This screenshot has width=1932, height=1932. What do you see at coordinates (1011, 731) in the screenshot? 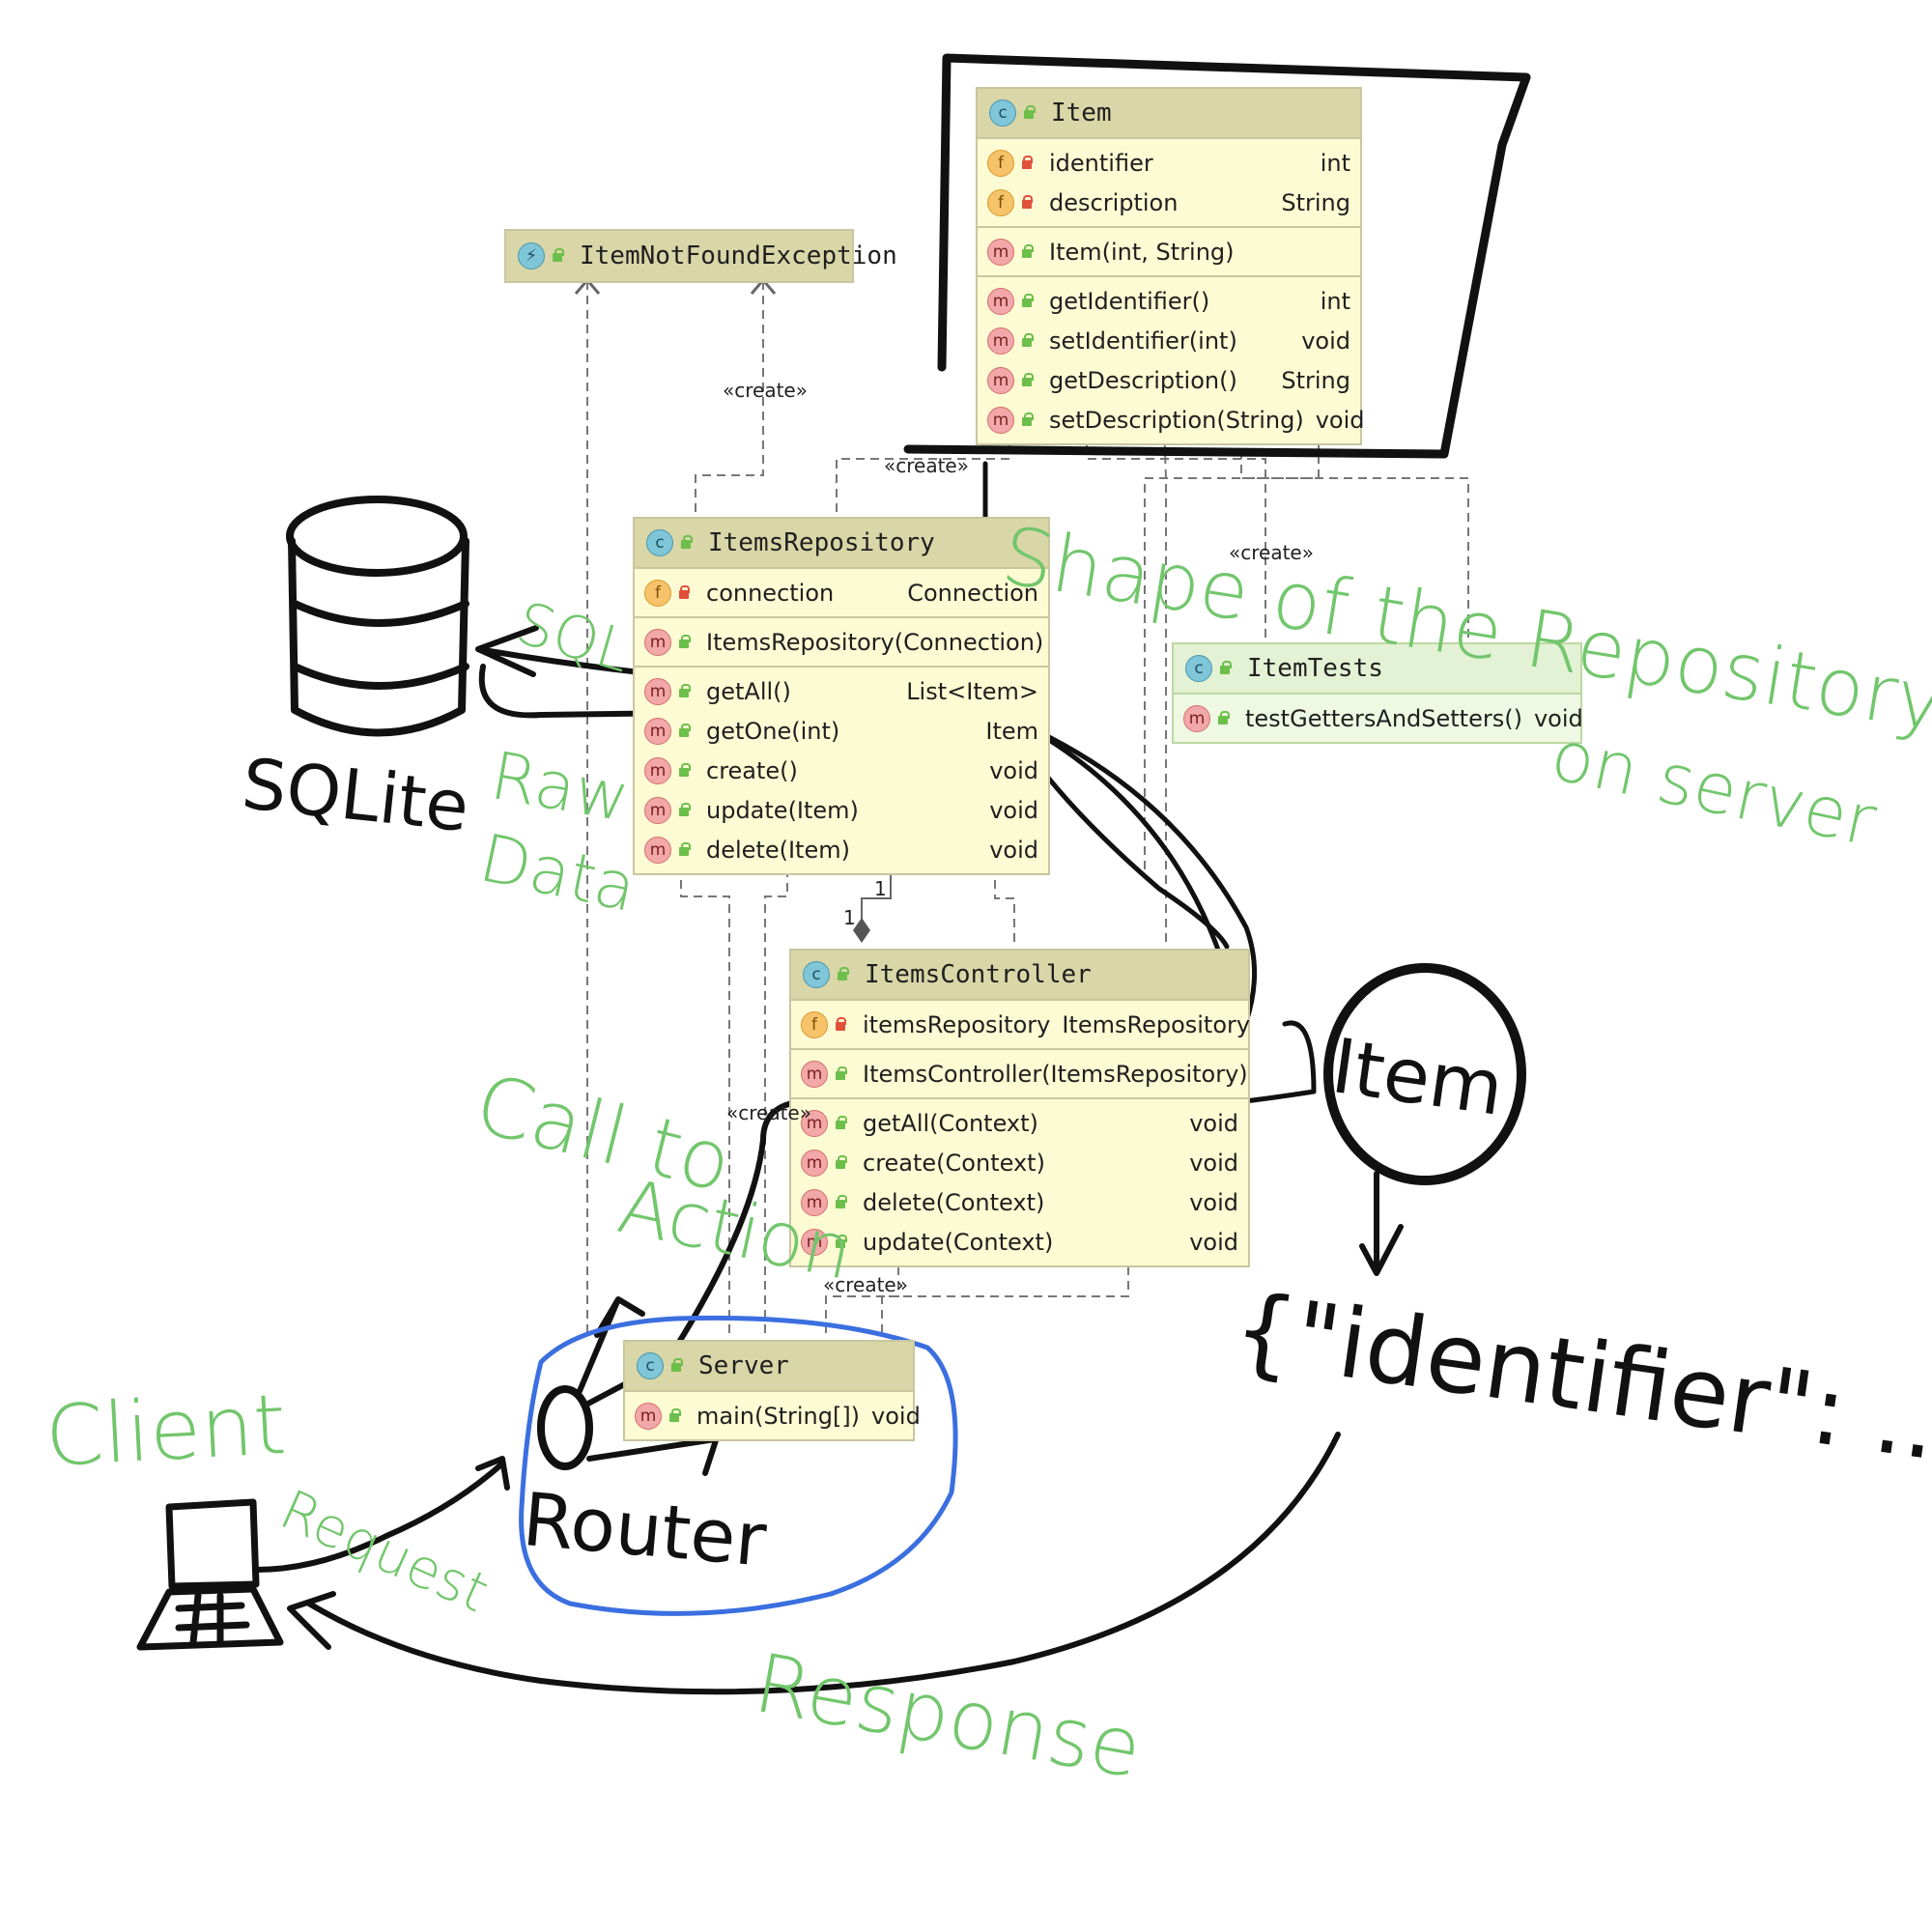
I see `repository-method-type: Item` at bounding box center [1011, 731].